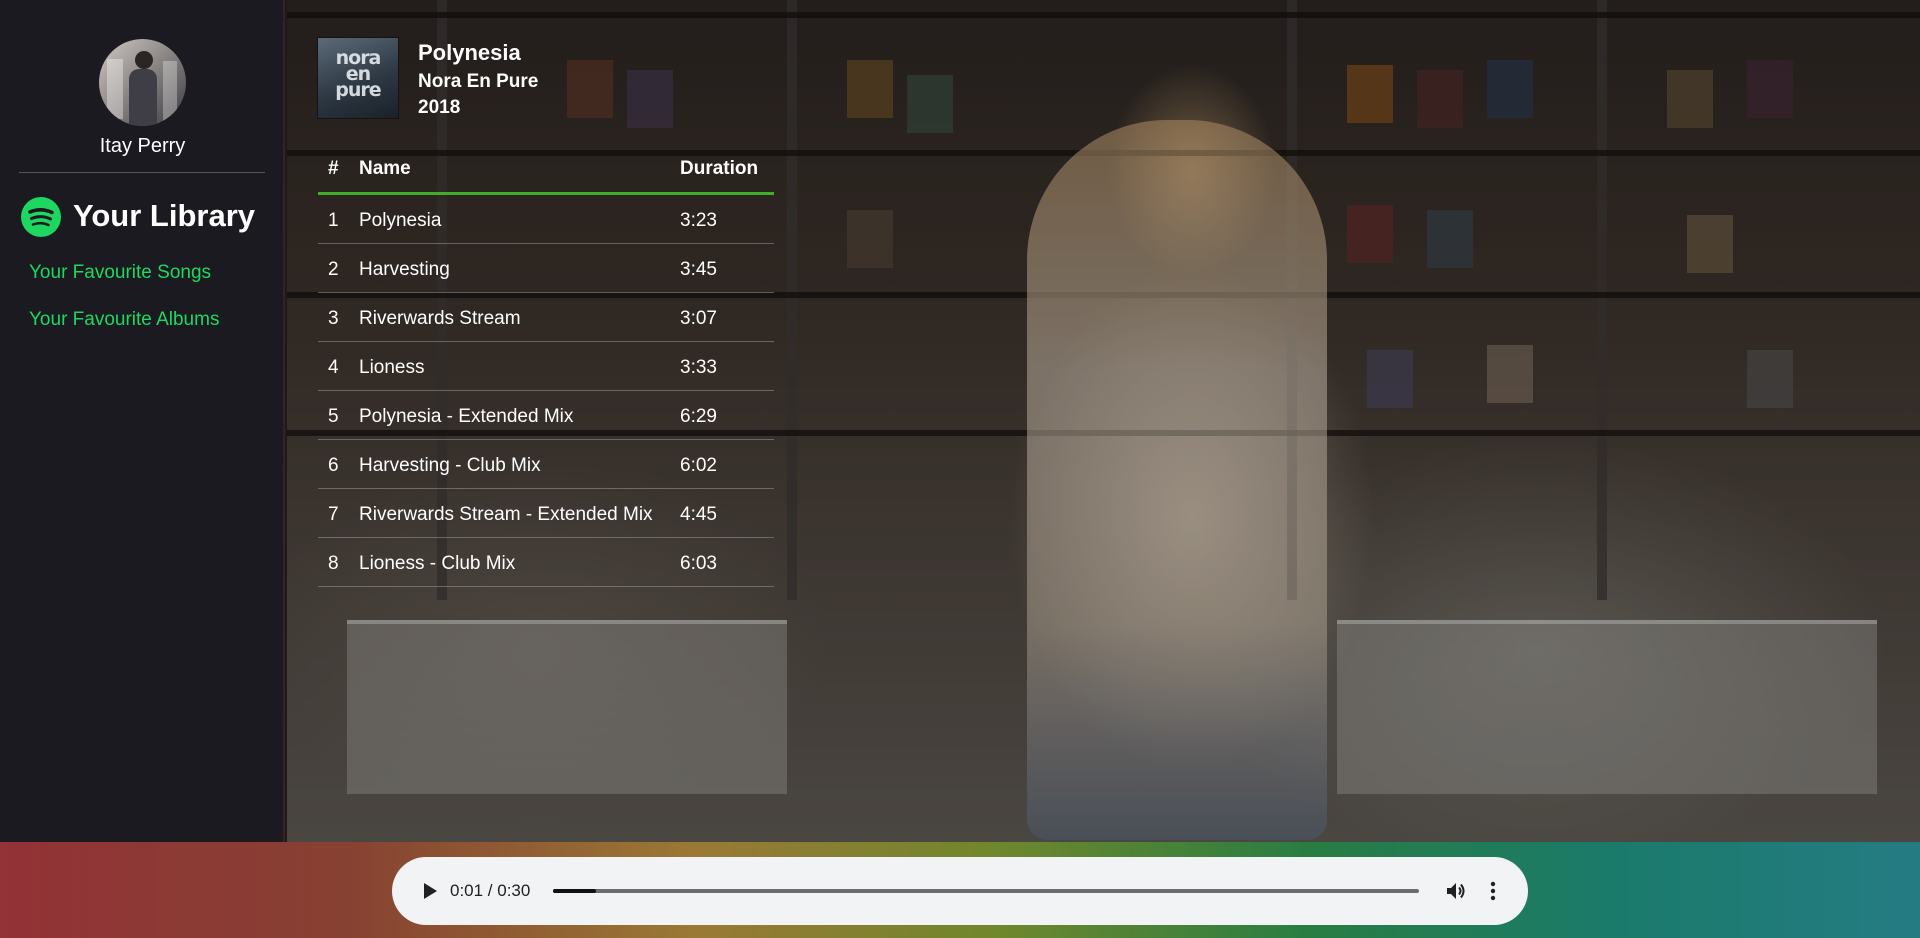  What do you see at coordinates (404, 269) in the screenshot?
I see `track-name: Harvesting` at bounding box center [404, 269].